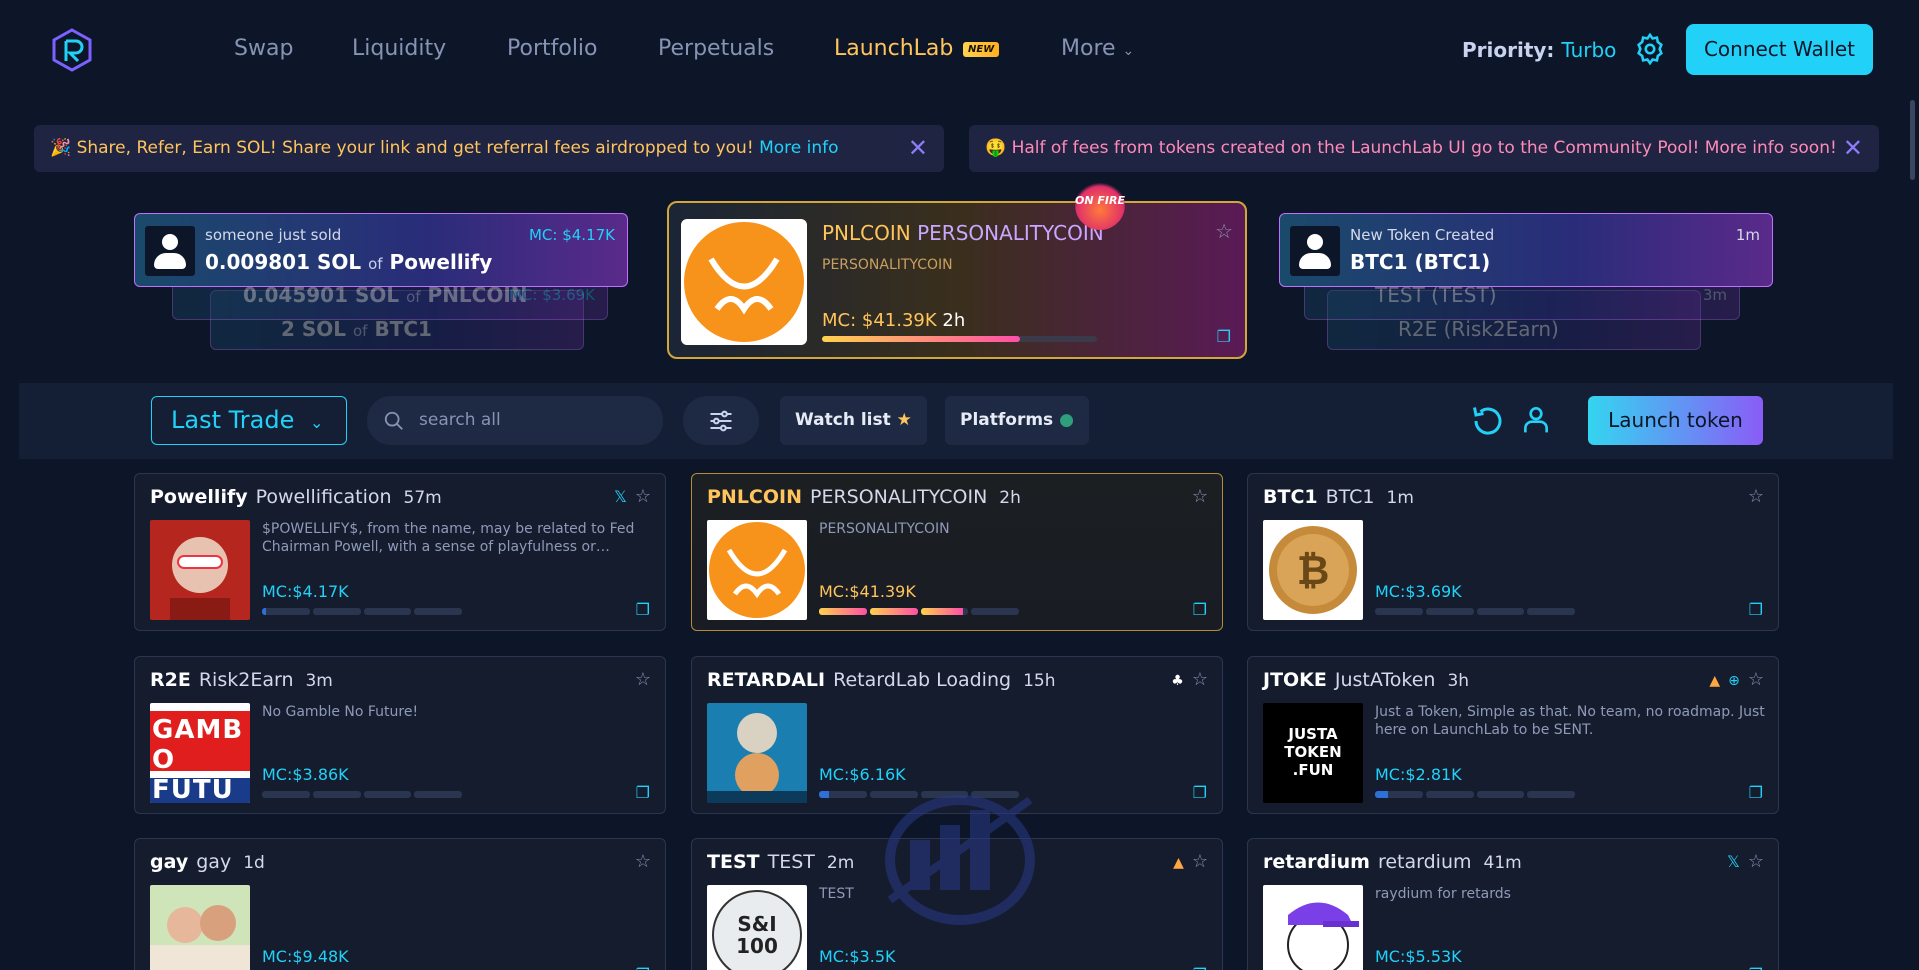 The height and width of the screenshot is (970, 1919). I want to click on connect-wallet-button: Connect Wallet, so click(1779, 49).